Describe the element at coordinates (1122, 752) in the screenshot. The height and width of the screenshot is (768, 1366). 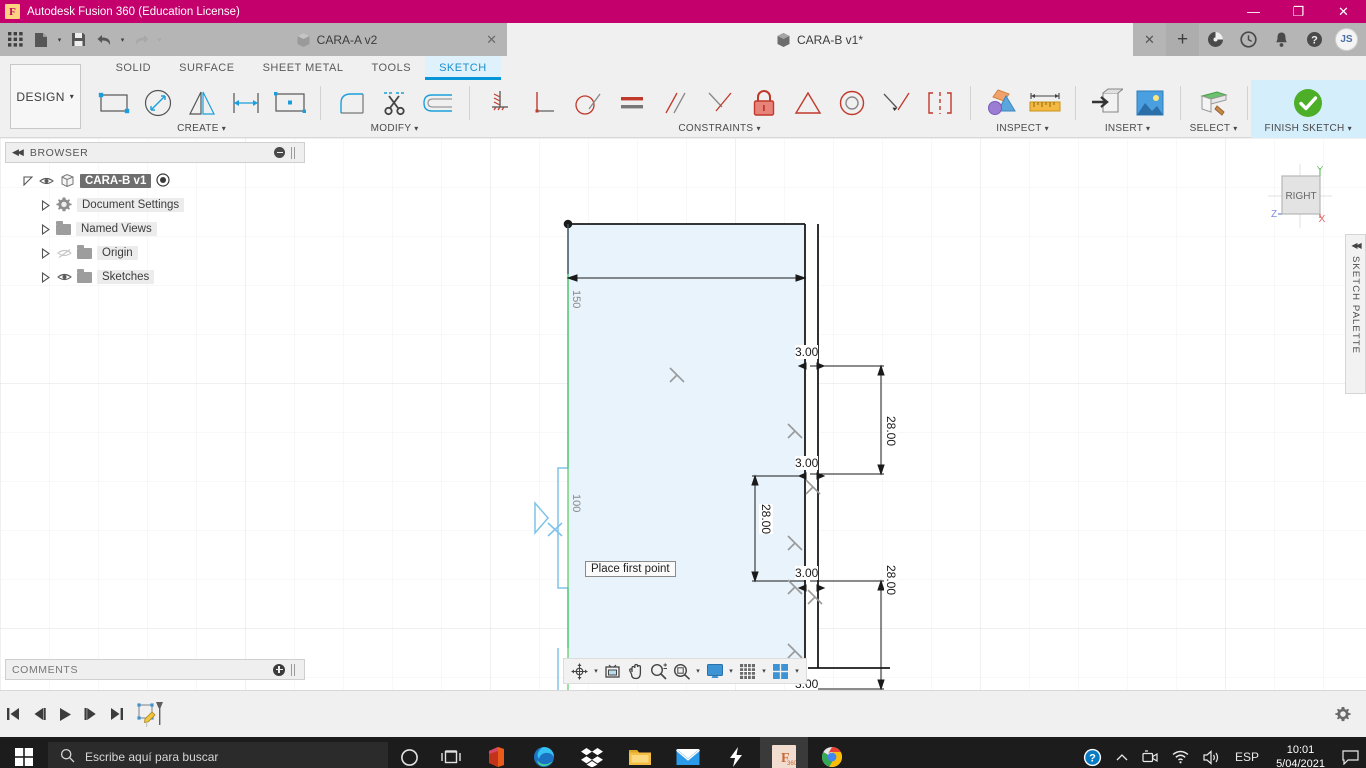
I see `tray-chevron-up-icon` at that location.